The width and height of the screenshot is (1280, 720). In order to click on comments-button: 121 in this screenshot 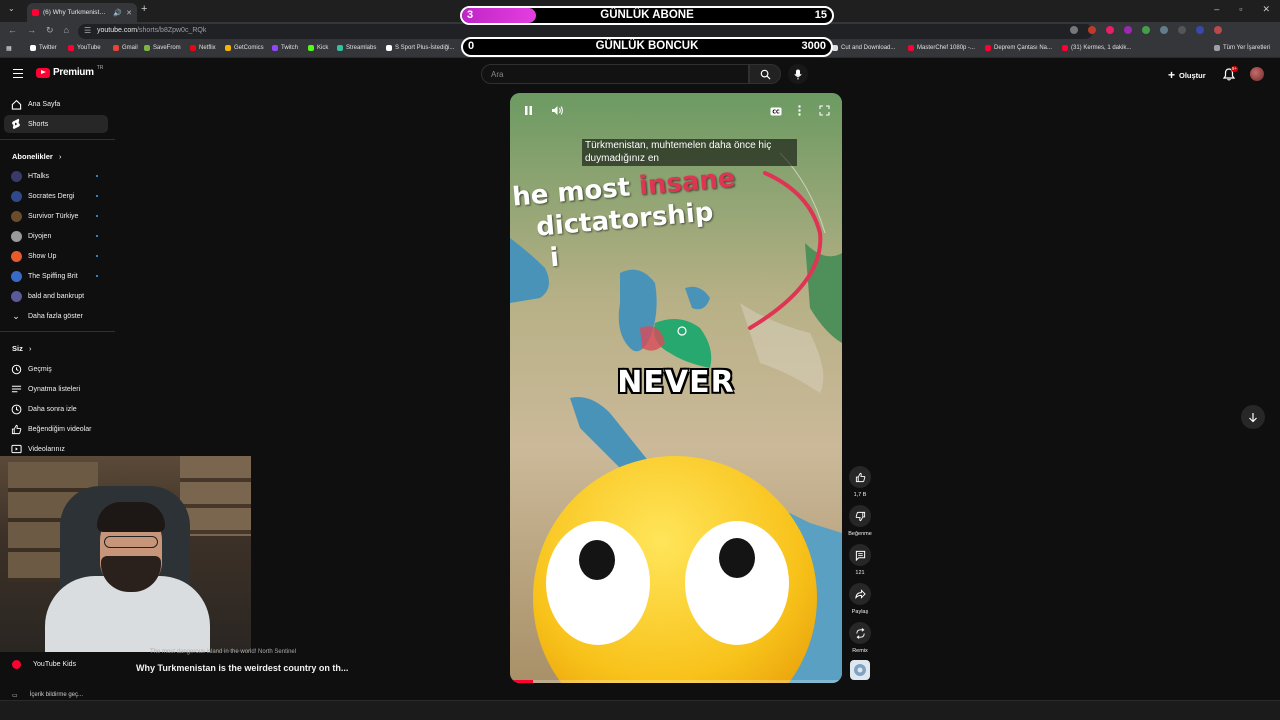, I will do `click(860, 560)`.